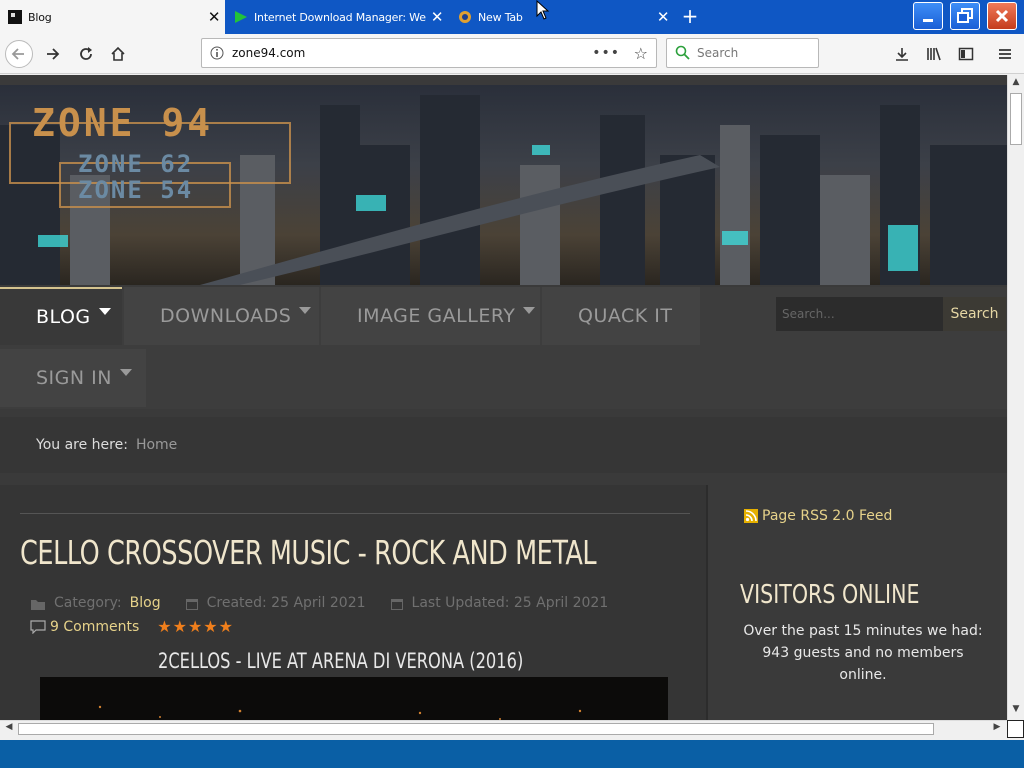 Image resolution: width=1024 pixels, height=768 pixels. What do you see at coordinates (340, 712) in the screenshot?
I see `video-thumbnail` at bounding box center [340, 712].